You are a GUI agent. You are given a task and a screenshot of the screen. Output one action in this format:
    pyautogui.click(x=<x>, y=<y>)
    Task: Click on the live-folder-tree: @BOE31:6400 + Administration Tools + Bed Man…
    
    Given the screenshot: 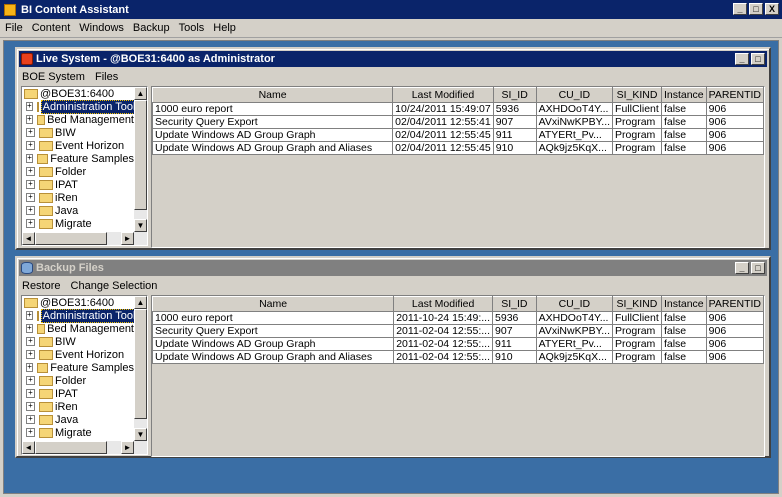 What is the action you would take?
    pyautogui.click(x=84, y=166)
    